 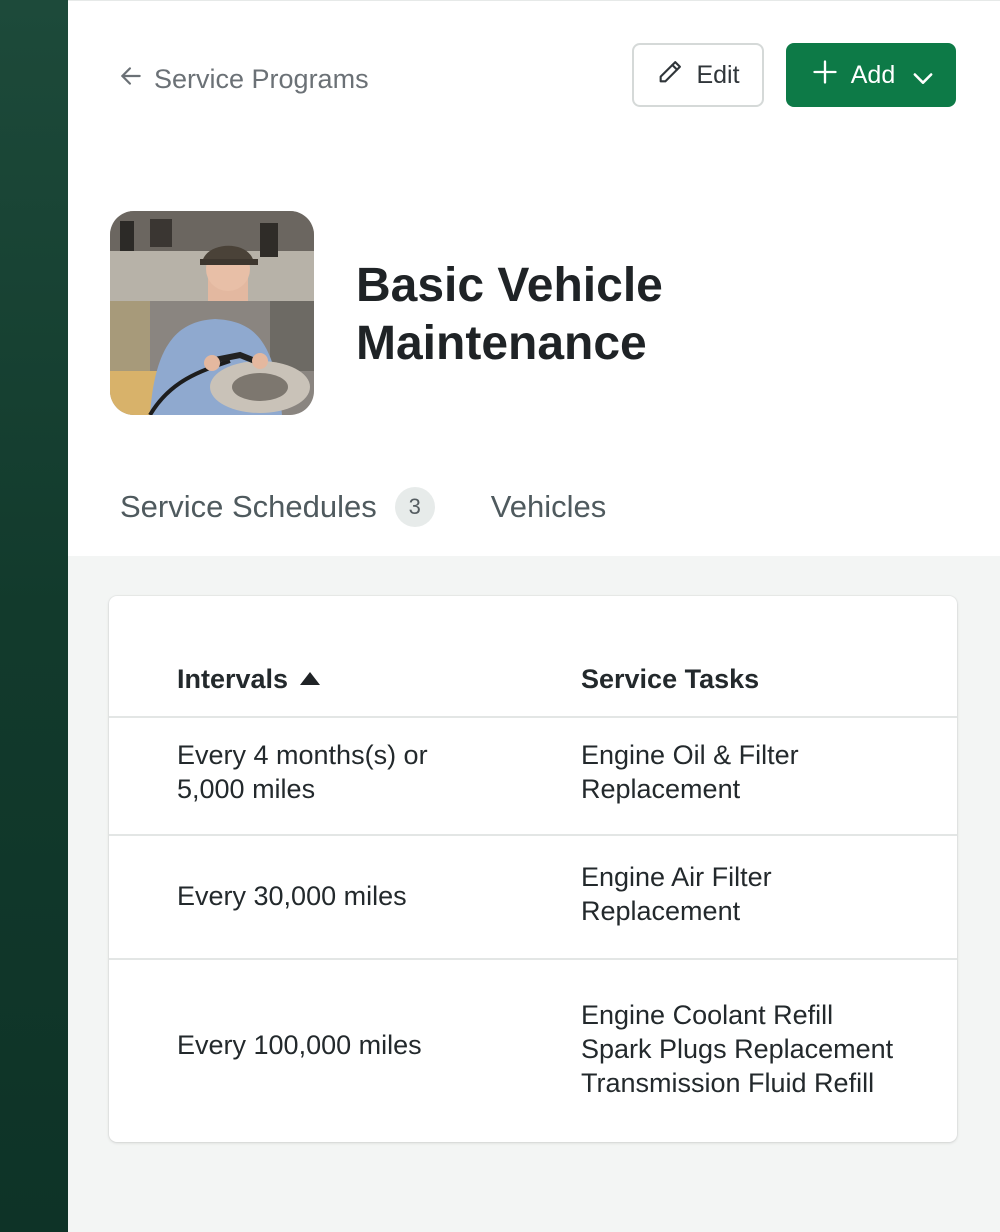 I want to click on column-header-label: Intervals, so click(x=233, y=679).